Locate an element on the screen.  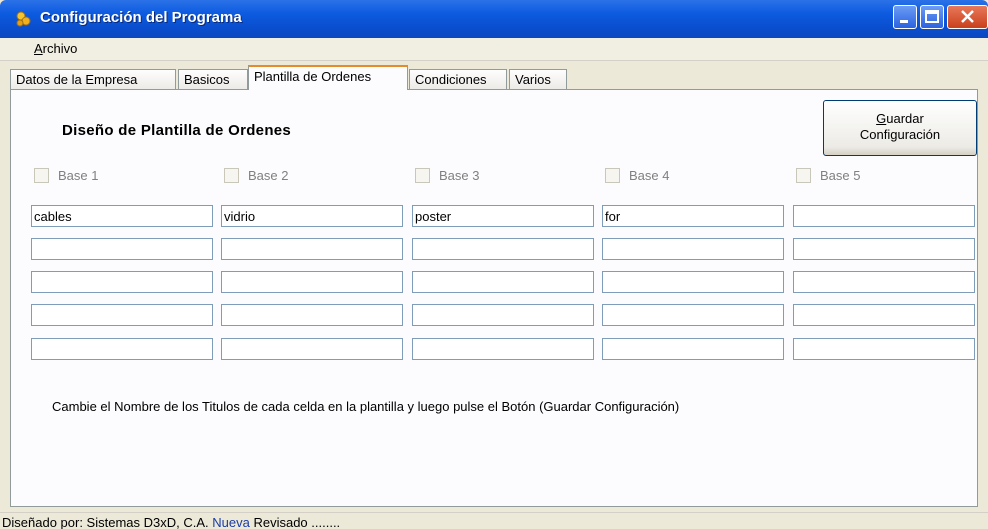
tab-varios: Varios is located at coordinates (538, 79).